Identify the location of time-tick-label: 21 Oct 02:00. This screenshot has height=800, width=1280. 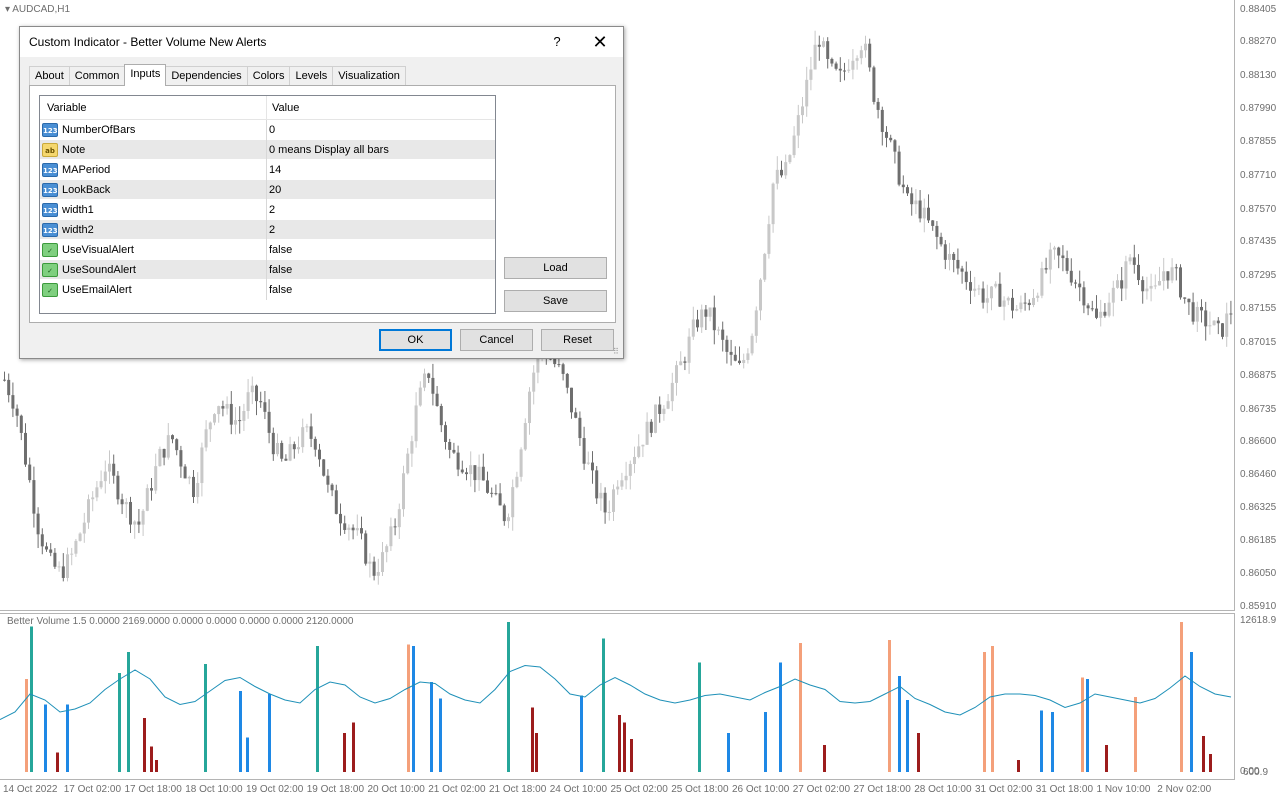
(457, 789).